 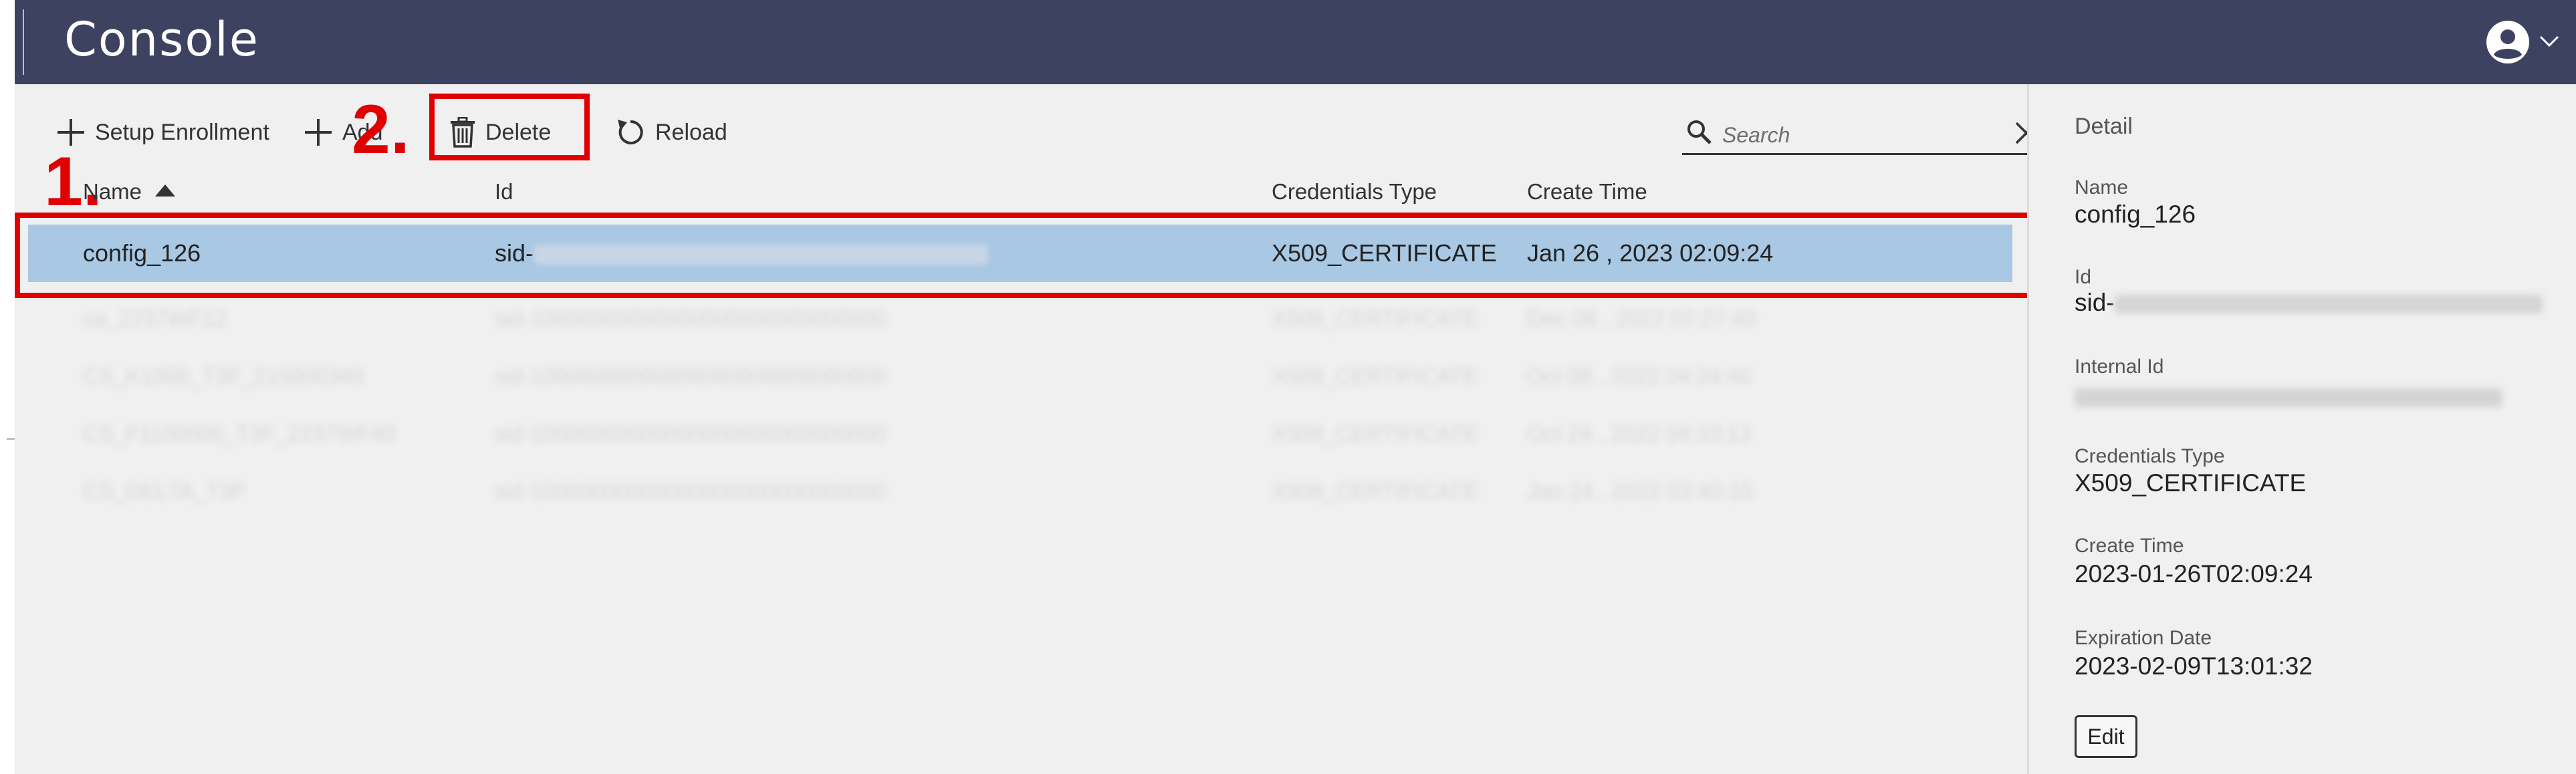 What do you see at coordinates (630, 132) in the screenshot?
I see `reload-icon` at bounding box center [630, 132].